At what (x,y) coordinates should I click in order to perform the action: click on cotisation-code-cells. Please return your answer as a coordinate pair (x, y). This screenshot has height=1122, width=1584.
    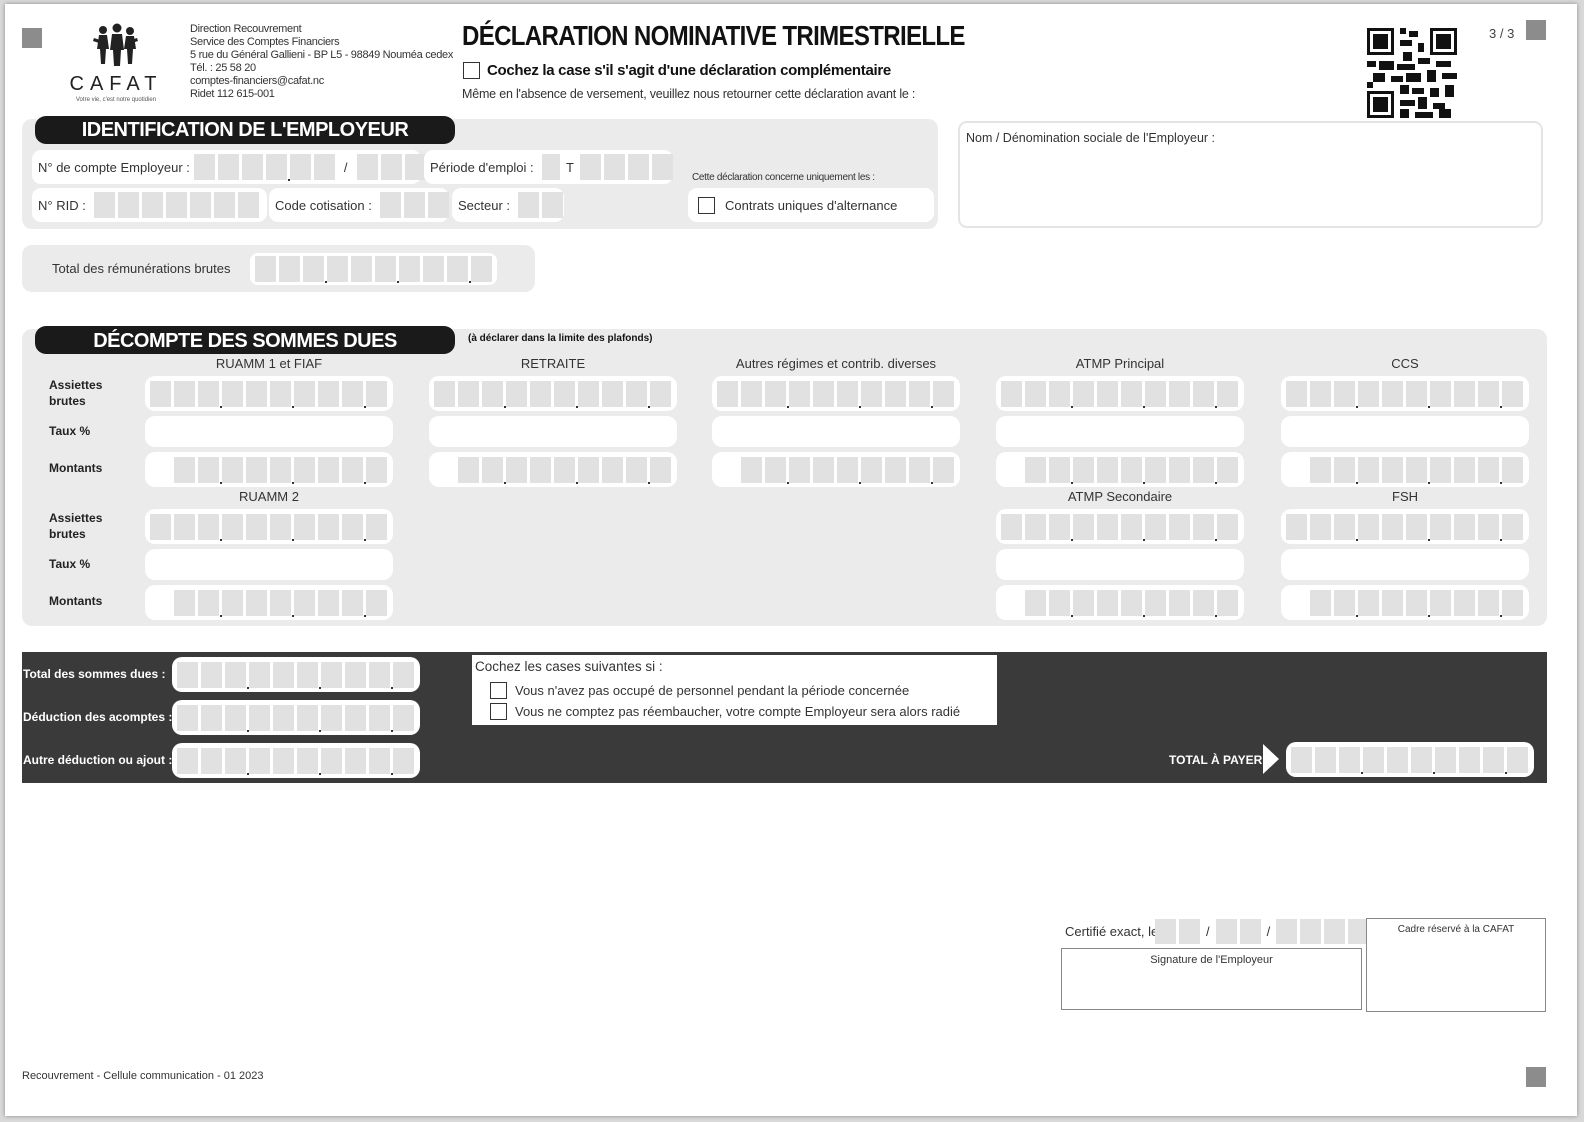
    Looking at the image, I should click on (414, 205).